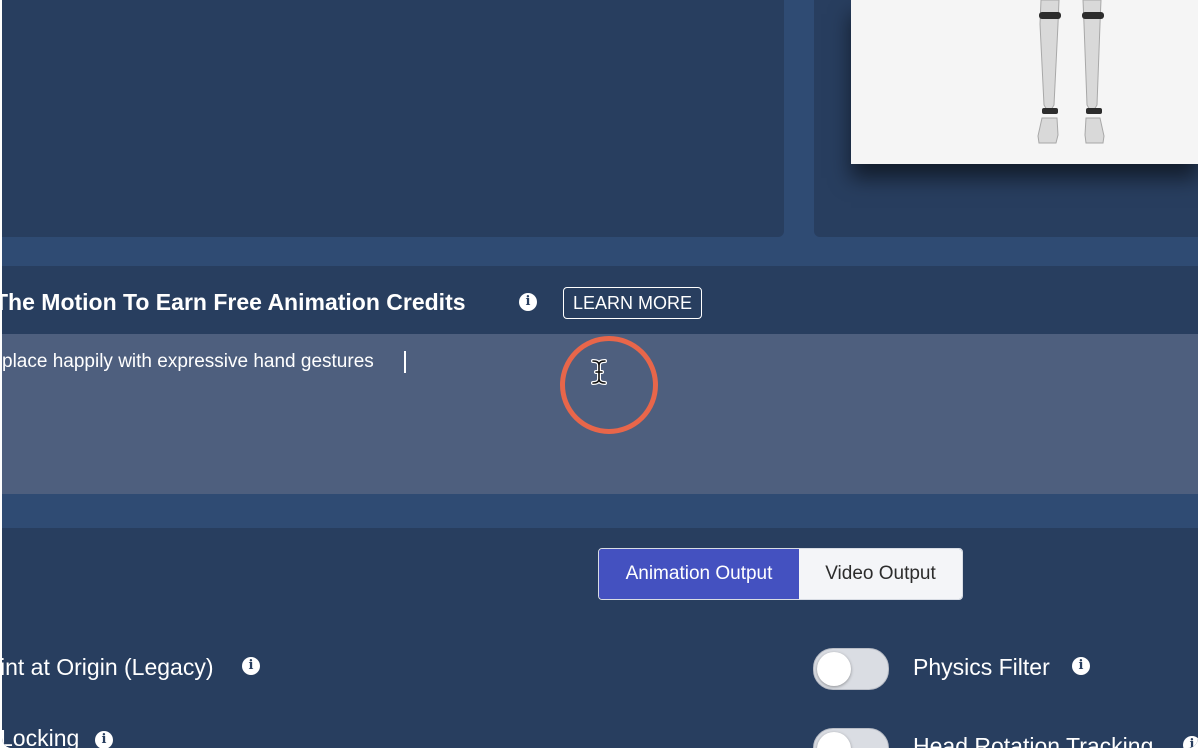  What do you see at coordinates (41, 736) in the screenshot?
I see `setting-label-locking: Locking` at bounding box center [41, 736].